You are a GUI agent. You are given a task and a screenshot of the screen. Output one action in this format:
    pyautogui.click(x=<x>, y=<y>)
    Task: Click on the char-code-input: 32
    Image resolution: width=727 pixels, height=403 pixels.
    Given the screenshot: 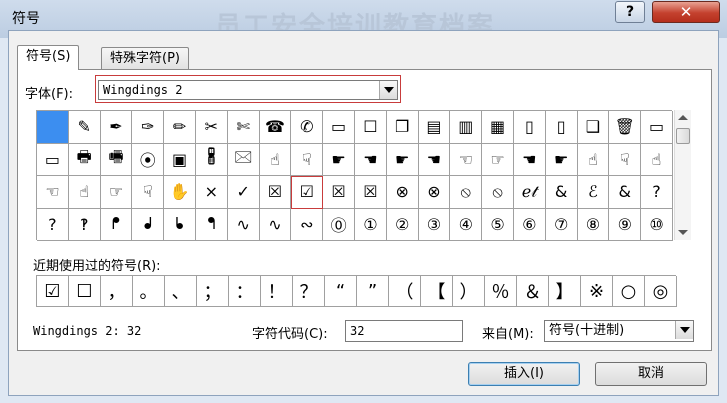 What is the action you would take?
    pyautogui.click(x=404, y=331)
    